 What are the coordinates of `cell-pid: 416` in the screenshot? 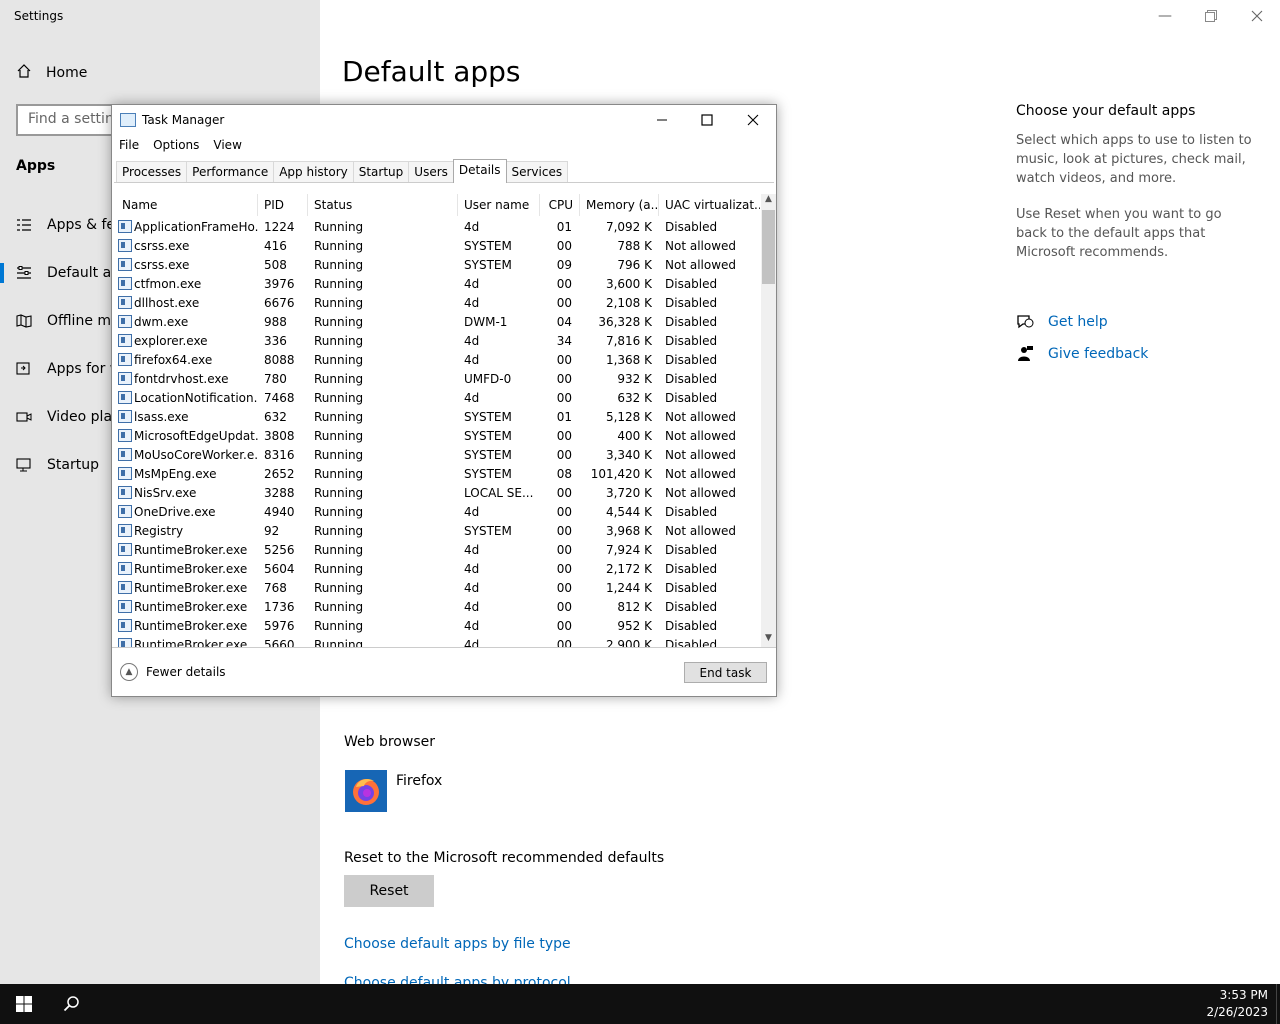 It's located at (275, 246).